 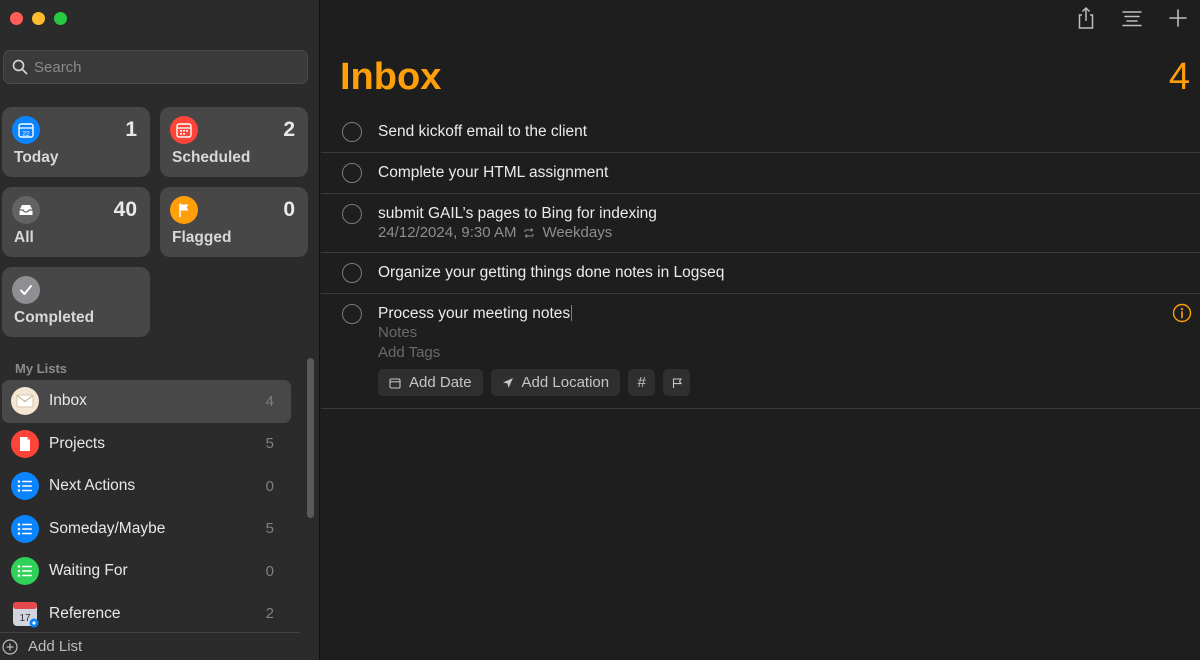 I want to click on add-location-button: Add Location, so click(x=555, y=382).